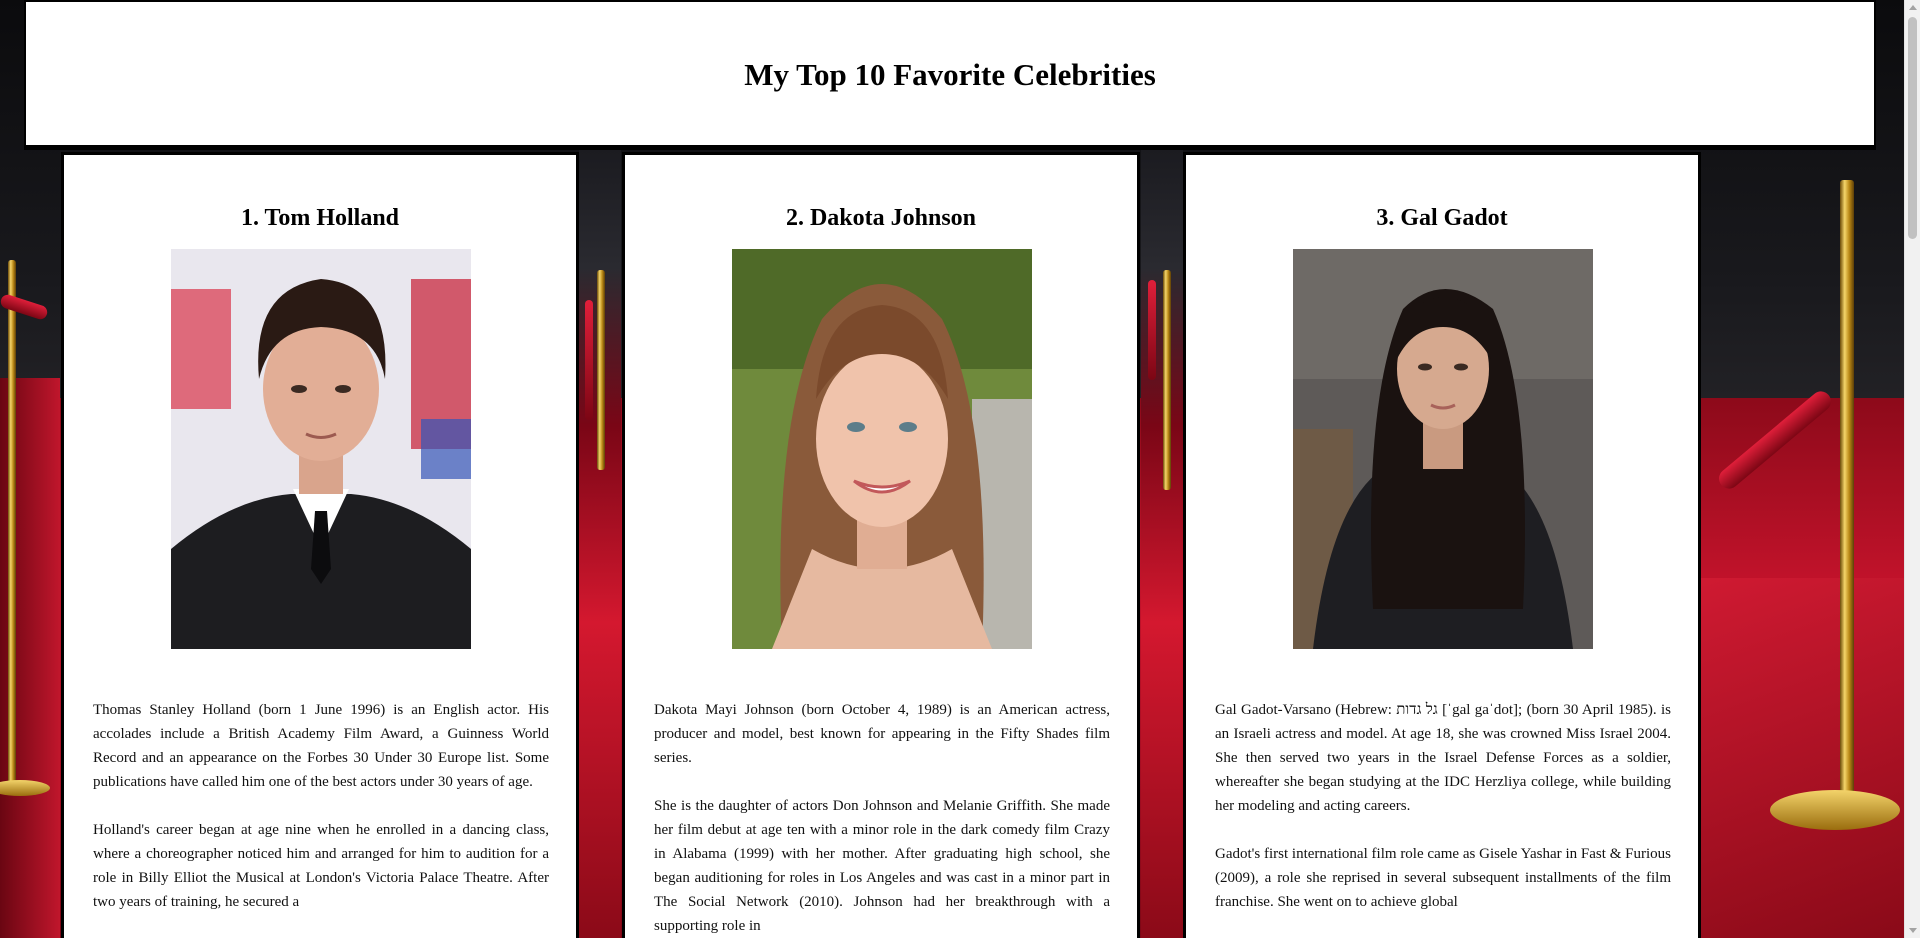 This screenshot has width=1920, height=938. Describe the element at coordinates (1442, 218) in the screenshot. I see `celebrity-heading: 3. Gal Gadot` at that location.